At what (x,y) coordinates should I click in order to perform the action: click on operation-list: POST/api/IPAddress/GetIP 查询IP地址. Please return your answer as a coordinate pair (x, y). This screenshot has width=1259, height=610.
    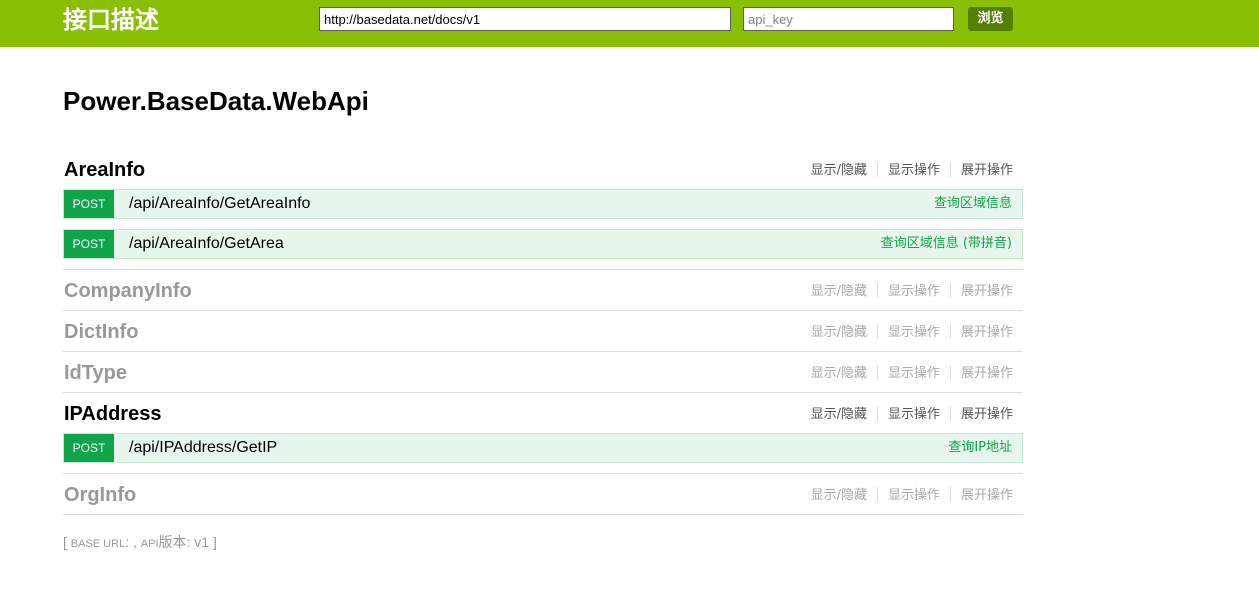
    Looking at the image, I should click on (543, 453).